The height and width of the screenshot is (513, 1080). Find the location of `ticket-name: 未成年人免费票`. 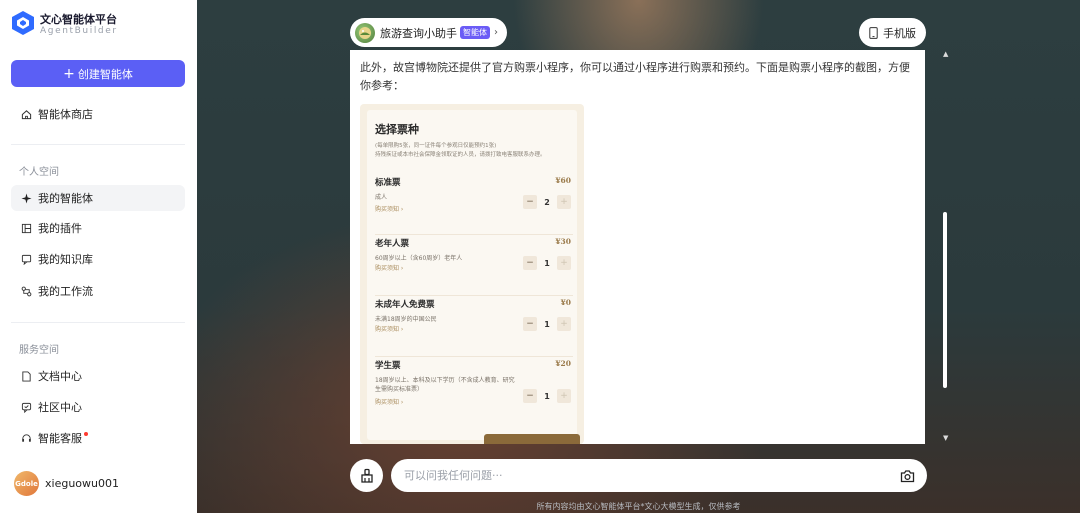

ticket-name: 未成年人免费票 is located at coordinates (405, 305).